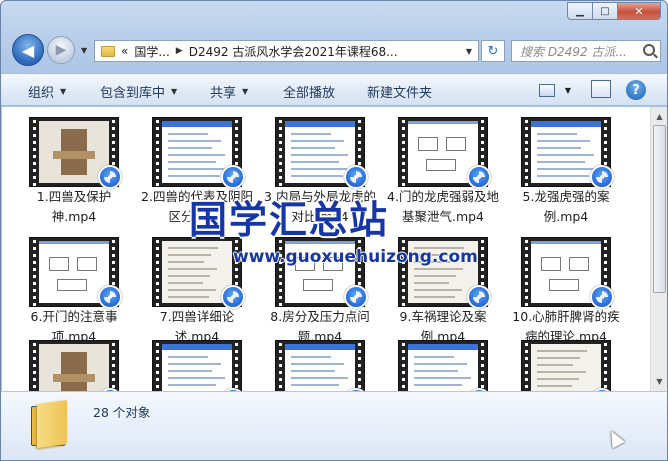 The image size is (668, 461). I want to click on help-button: ?, so click(636, 90).